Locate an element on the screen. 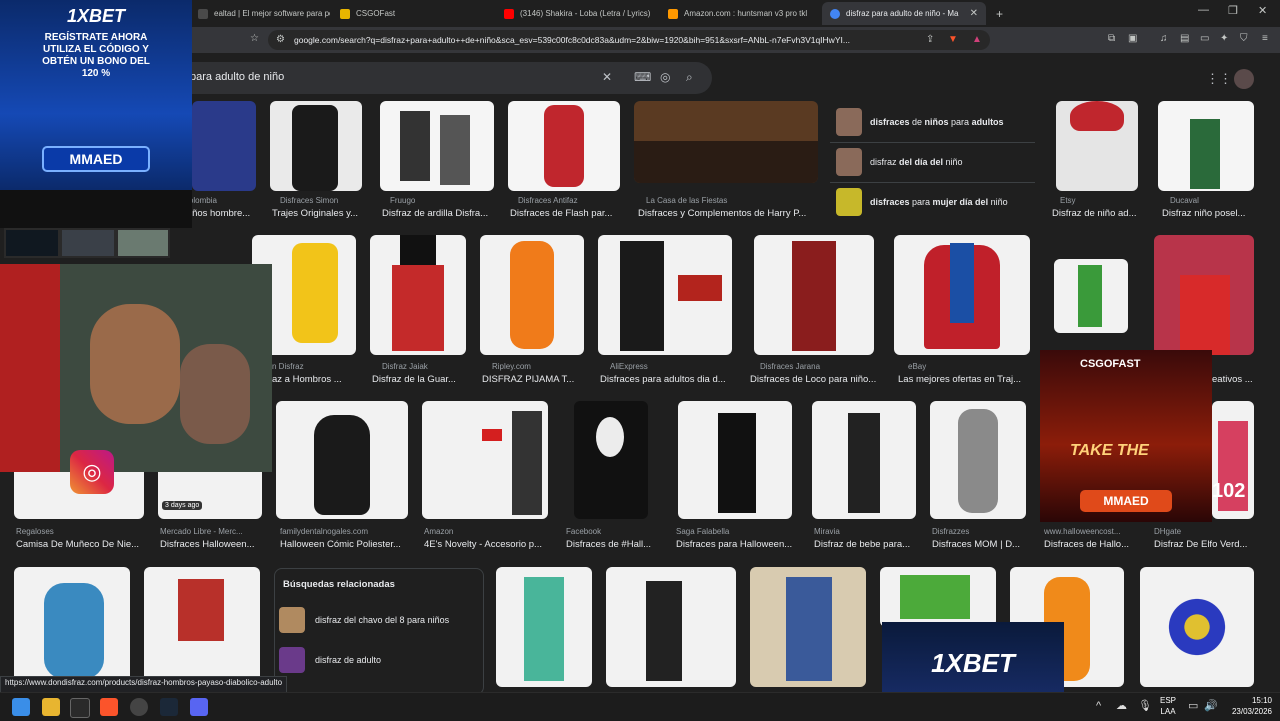  menu-icon: ≡ is located at coordinates (1265, 38).